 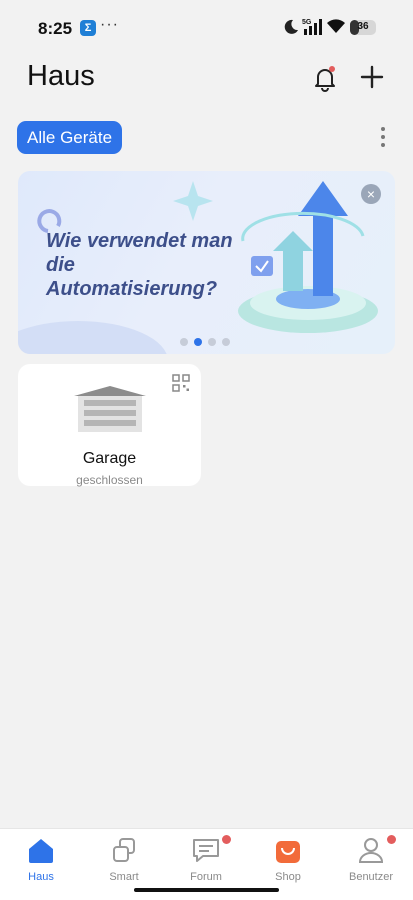 What do you see at coordinates (383, 138) in the screenshot?
I see `more-options-icon` at bounding box center [383, 138].